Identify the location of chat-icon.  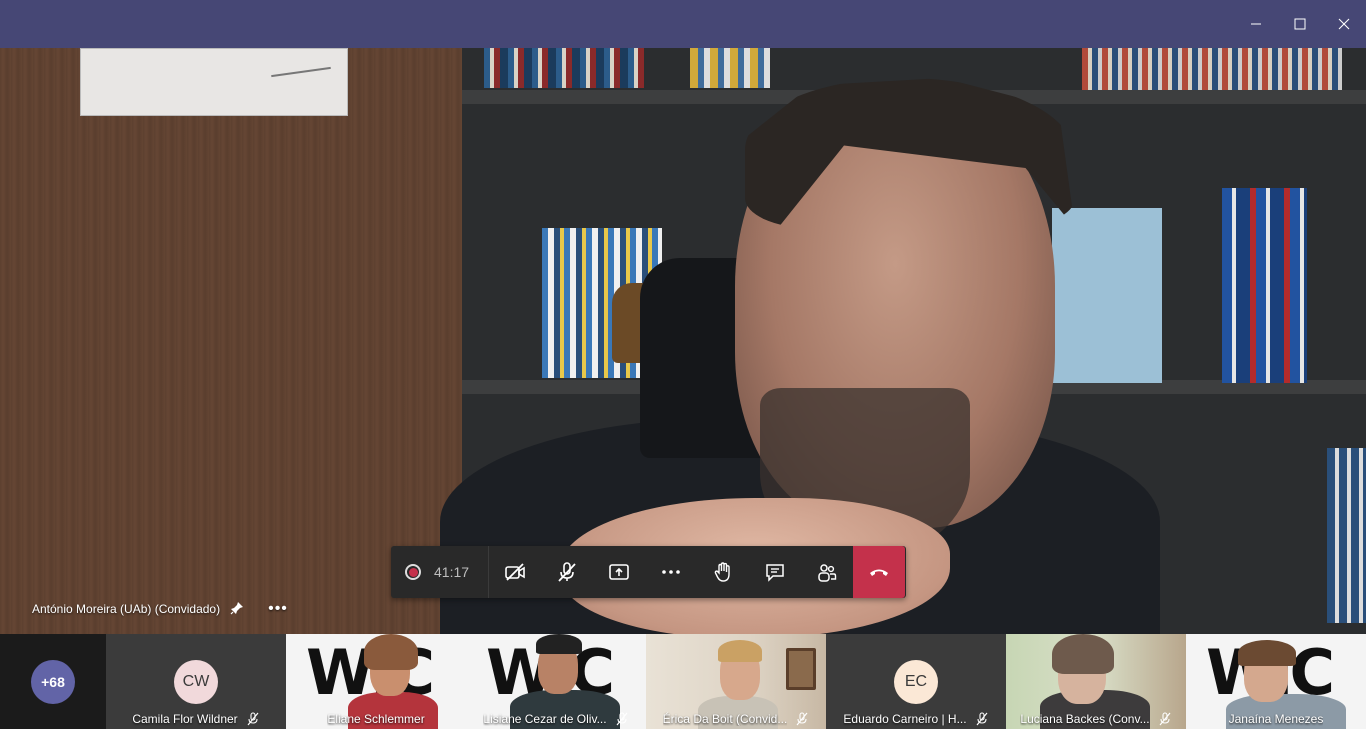
(775, 573).